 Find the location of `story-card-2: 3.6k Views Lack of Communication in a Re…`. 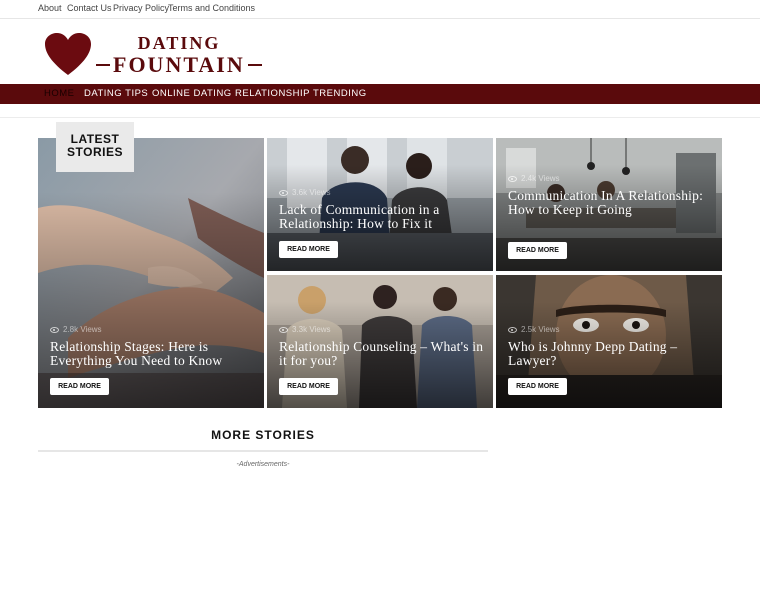

story-card-2: 3.6k Views Lack of Communication in a Re… is located at coordinates (380, 204).